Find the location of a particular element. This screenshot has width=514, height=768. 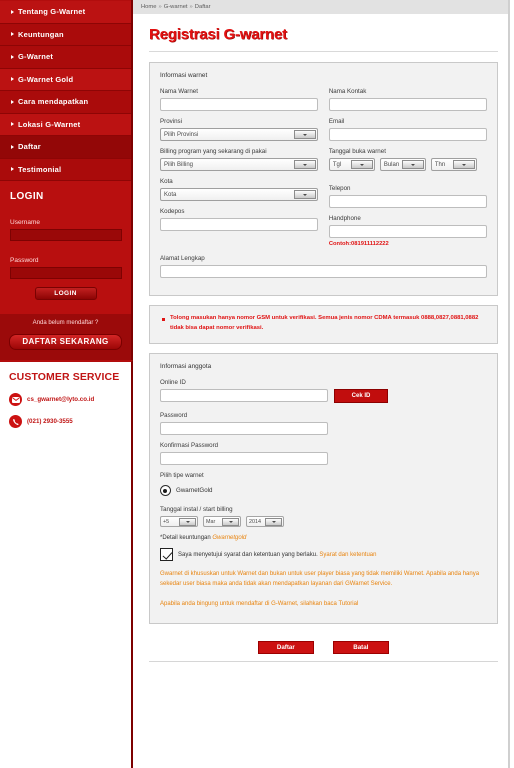

sidebar-item-label: Tentang G-Warnet is located at coordinates (52, 12).